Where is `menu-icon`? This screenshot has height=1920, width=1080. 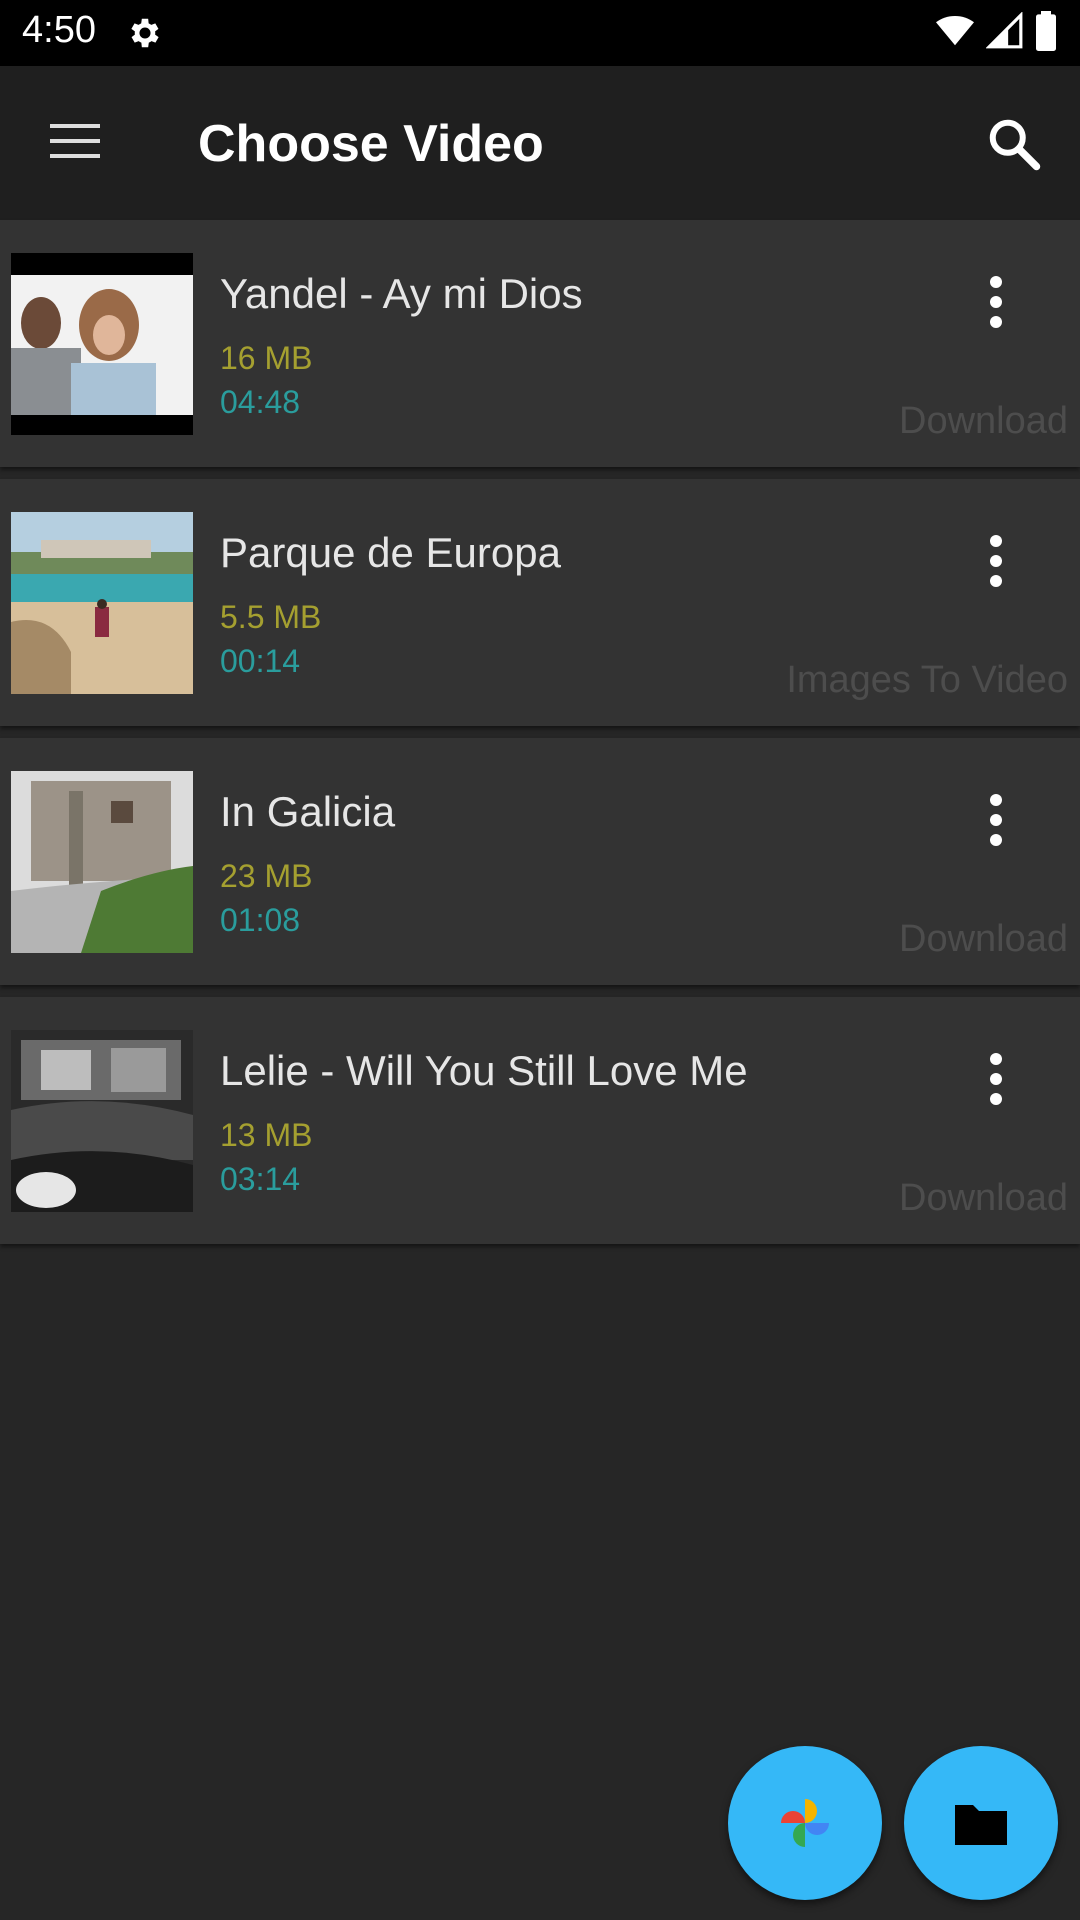
menu-icon is located at coordinates (76, 141).